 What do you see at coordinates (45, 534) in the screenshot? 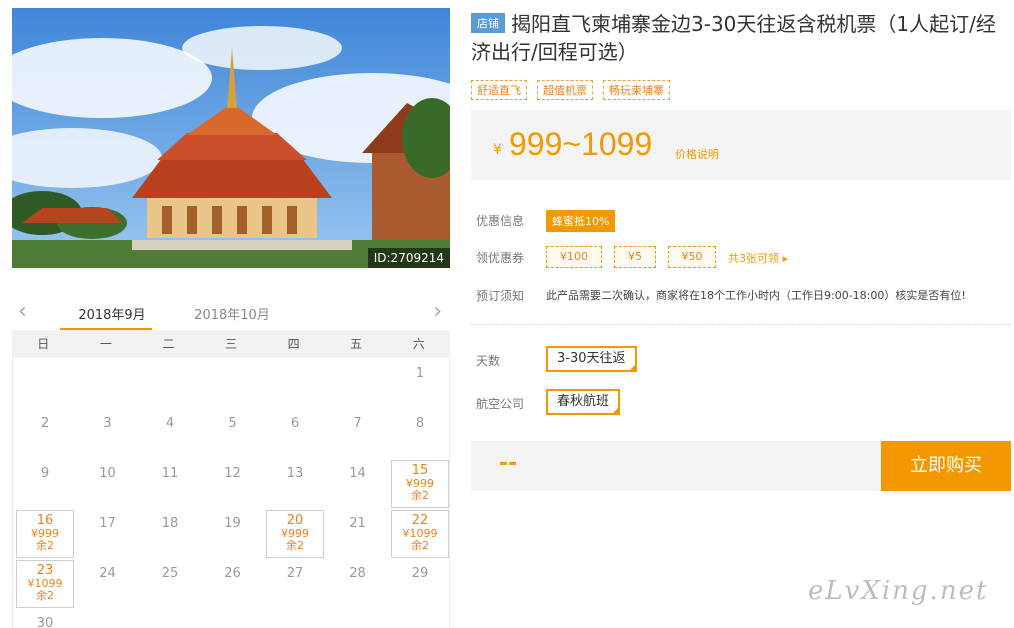
I see `calendar-day-available: 16 ¥999 余2` at bounding box center [45, 534].